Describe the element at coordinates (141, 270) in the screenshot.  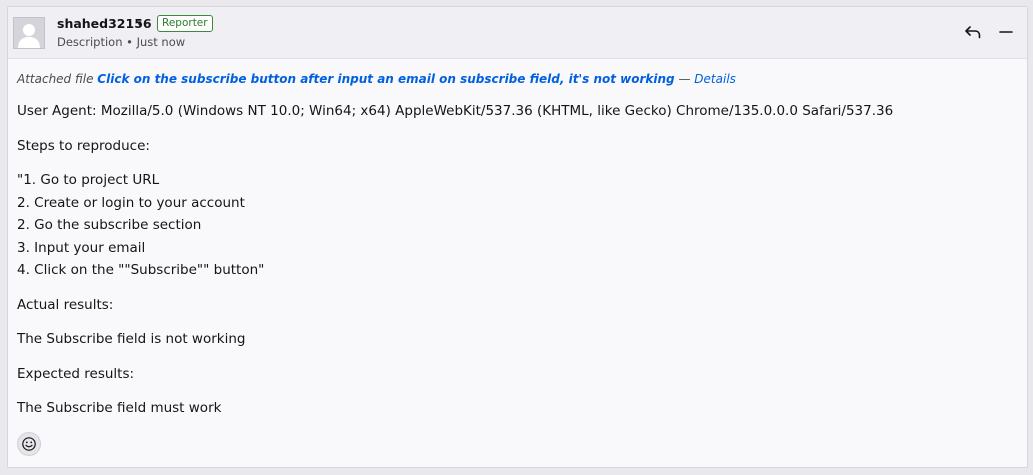
I see `step-line: 4. Click on the ""Subscribe"" button"` at that location.